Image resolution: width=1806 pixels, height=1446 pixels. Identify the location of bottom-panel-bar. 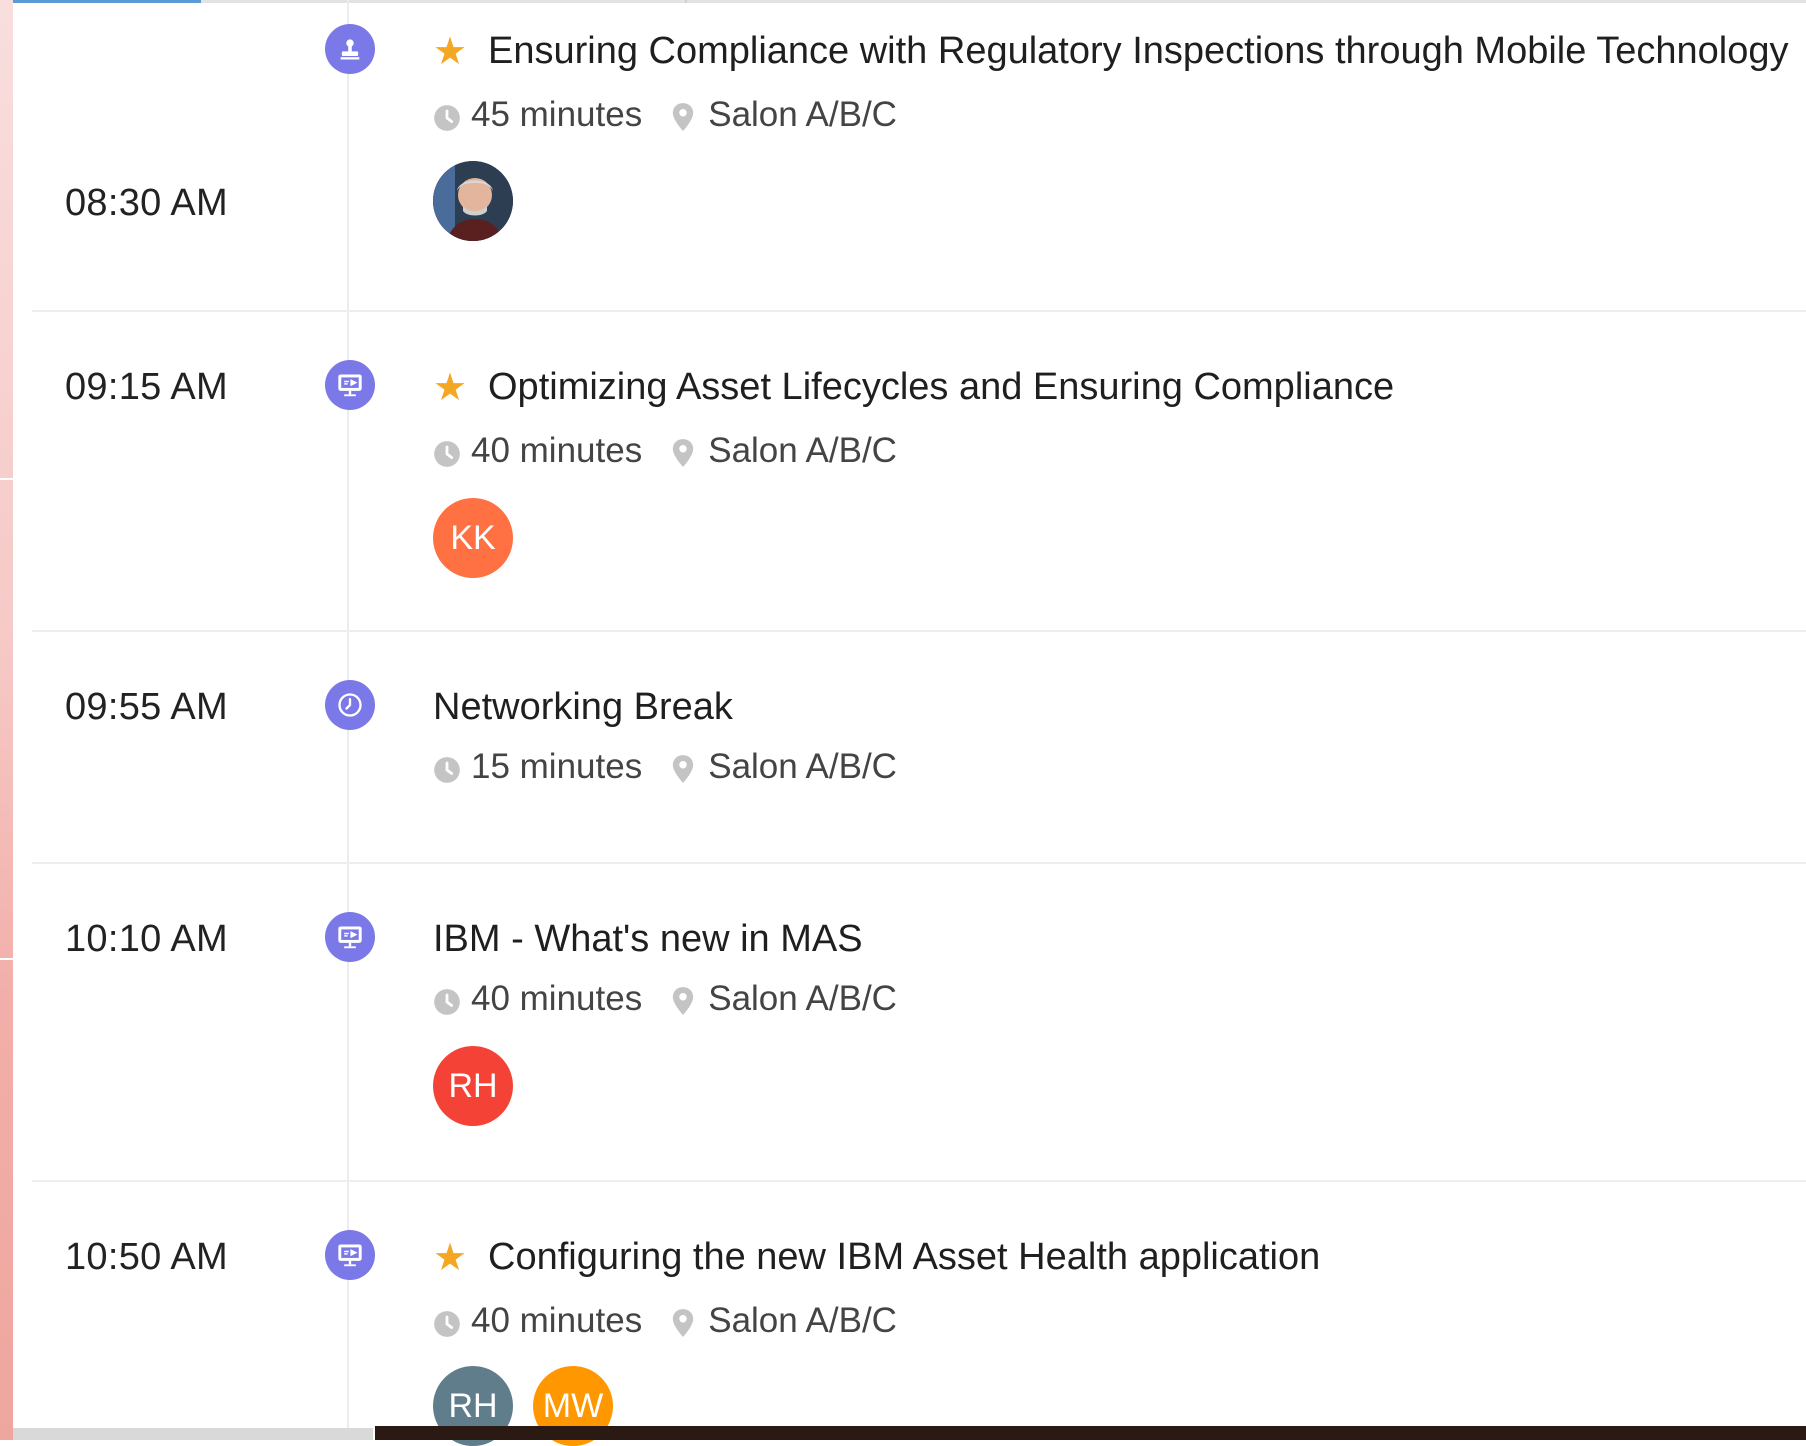
(1090, 1433).